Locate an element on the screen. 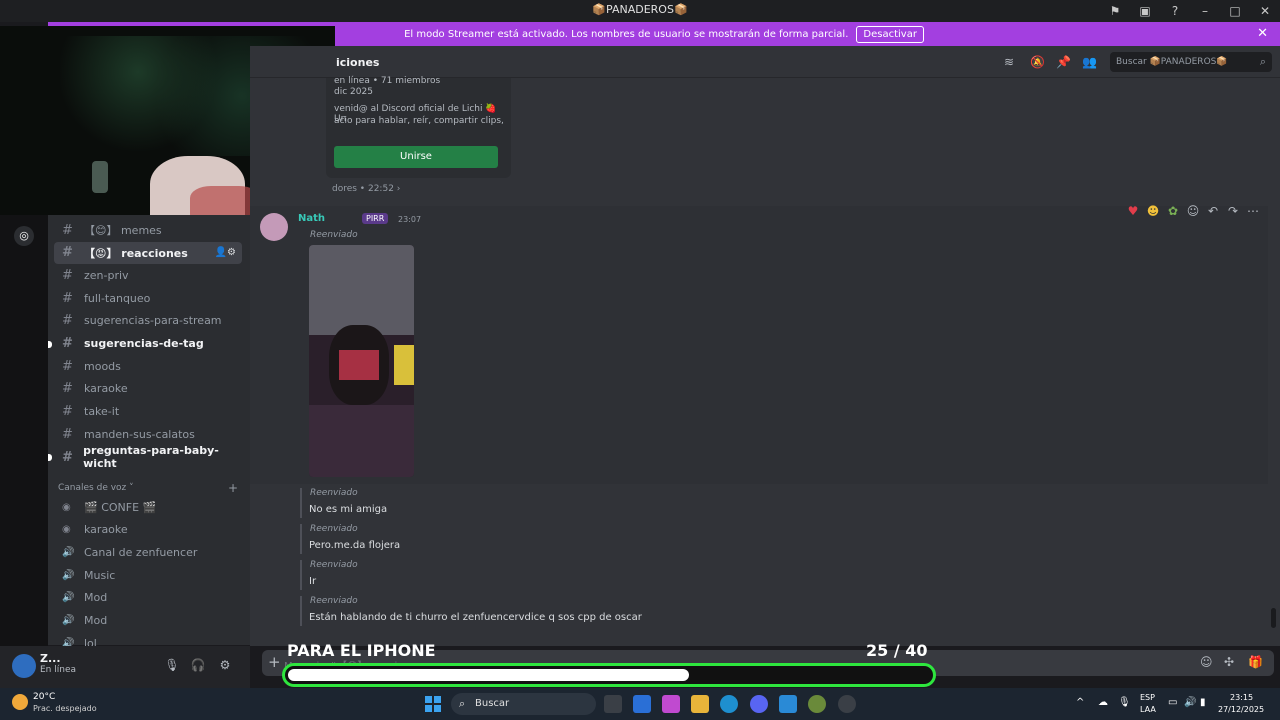  sticker-reaction-icon: ✿ is located at coordinates (1173, 212).